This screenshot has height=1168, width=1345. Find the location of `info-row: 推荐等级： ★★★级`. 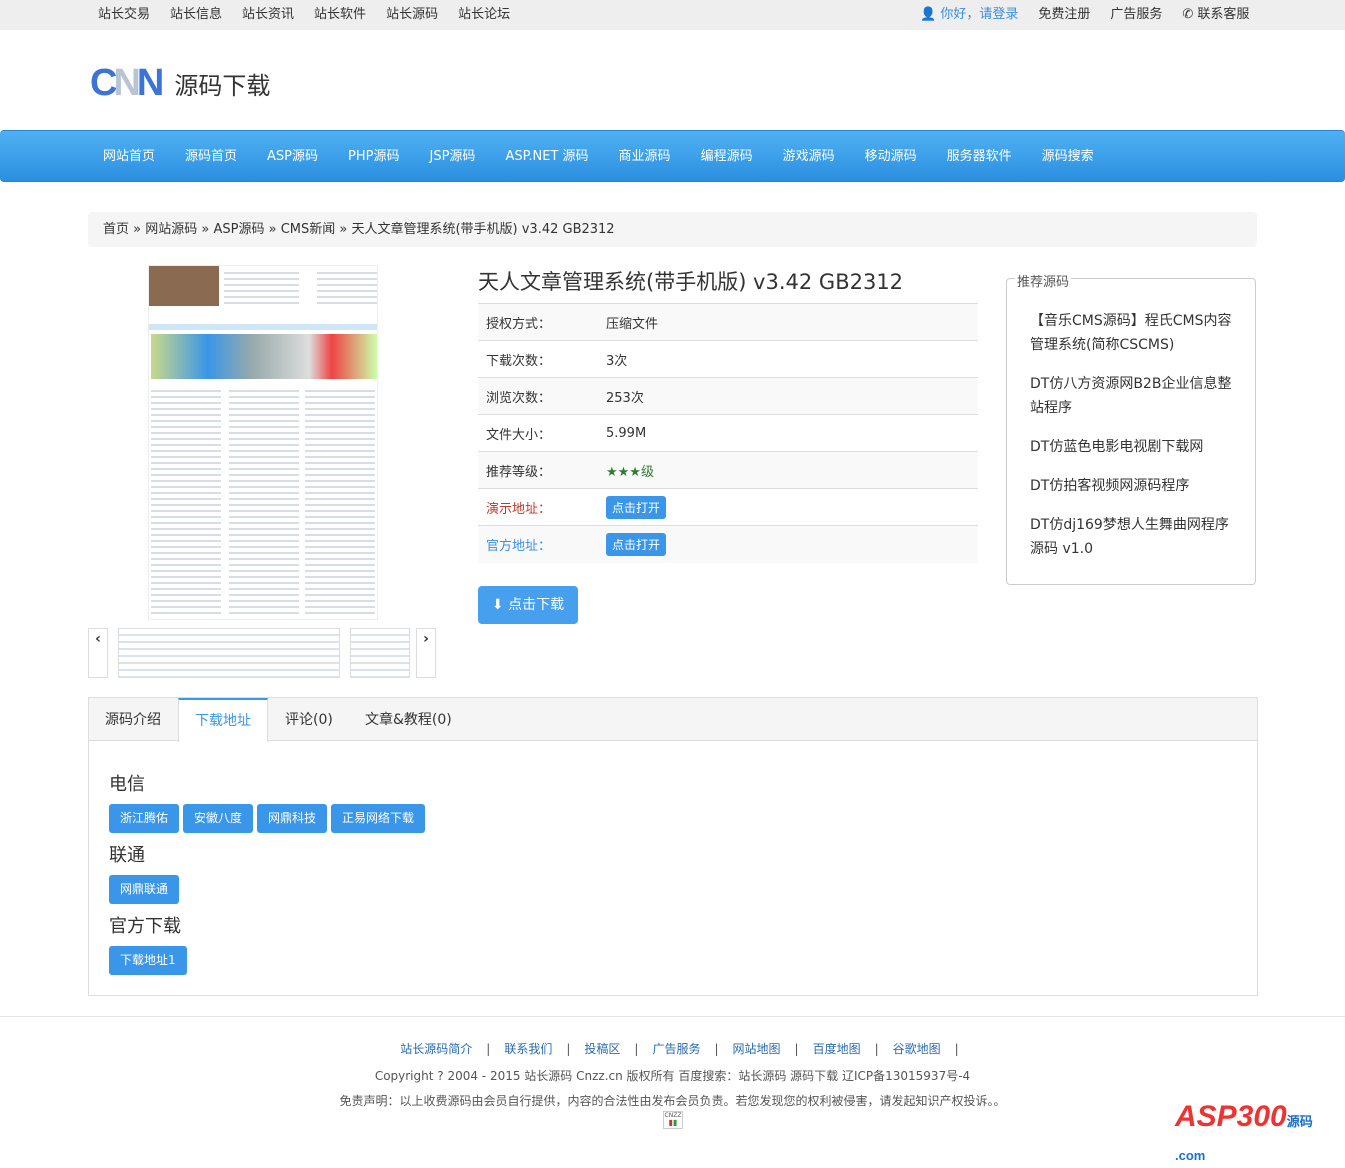

info-row: 推荐等级： ★★★级 is located at coordinates (728, 470).